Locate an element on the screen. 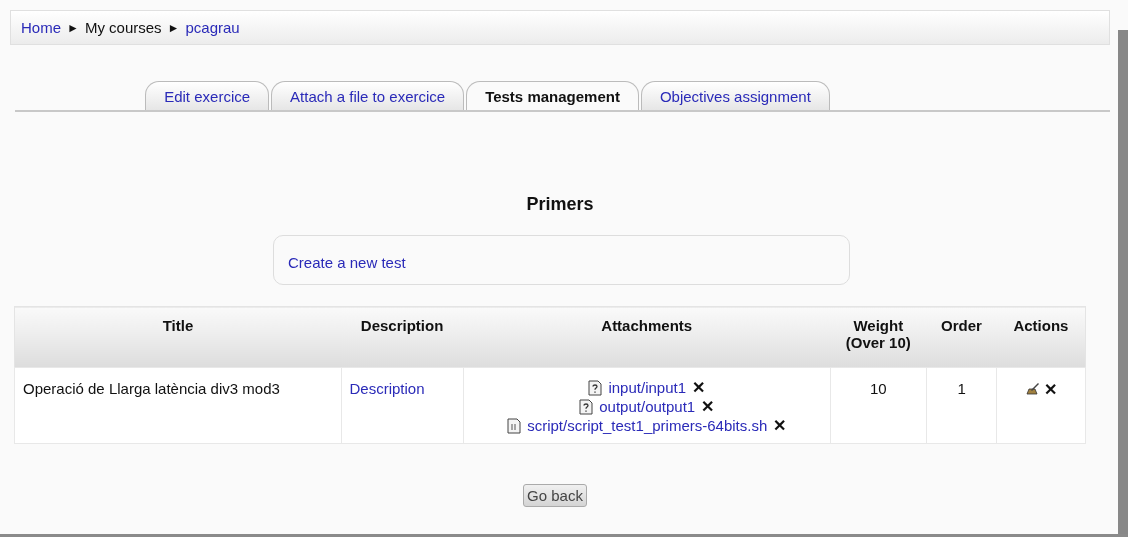  column-header: Attachments is located at coordinates (647, 337).